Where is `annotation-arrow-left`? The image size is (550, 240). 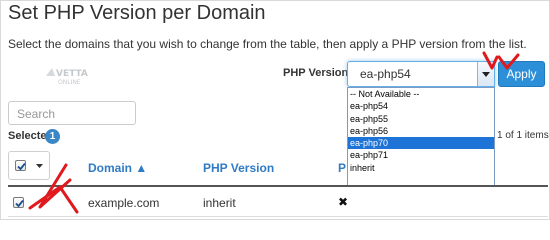 annotation-arrow-left is located at coordinates (55, 186).